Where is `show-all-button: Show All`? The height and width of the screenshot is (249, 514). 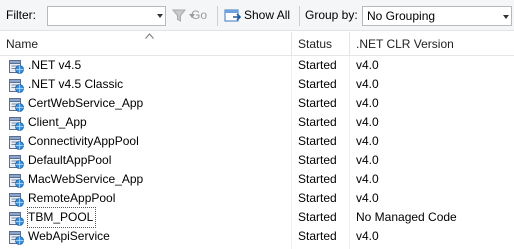
show-all-button: Show All is located at coordinates (259, 15).